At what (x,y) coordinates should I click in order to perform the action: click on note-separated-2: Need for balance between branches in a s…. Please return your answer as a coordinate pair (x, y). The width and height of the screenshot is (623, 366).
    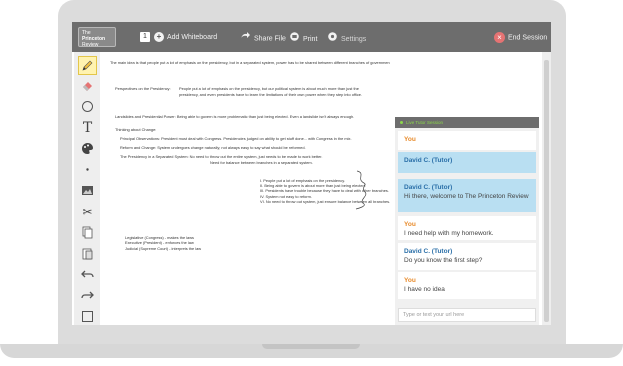
    Looking at the image, I should click on (261, 162).